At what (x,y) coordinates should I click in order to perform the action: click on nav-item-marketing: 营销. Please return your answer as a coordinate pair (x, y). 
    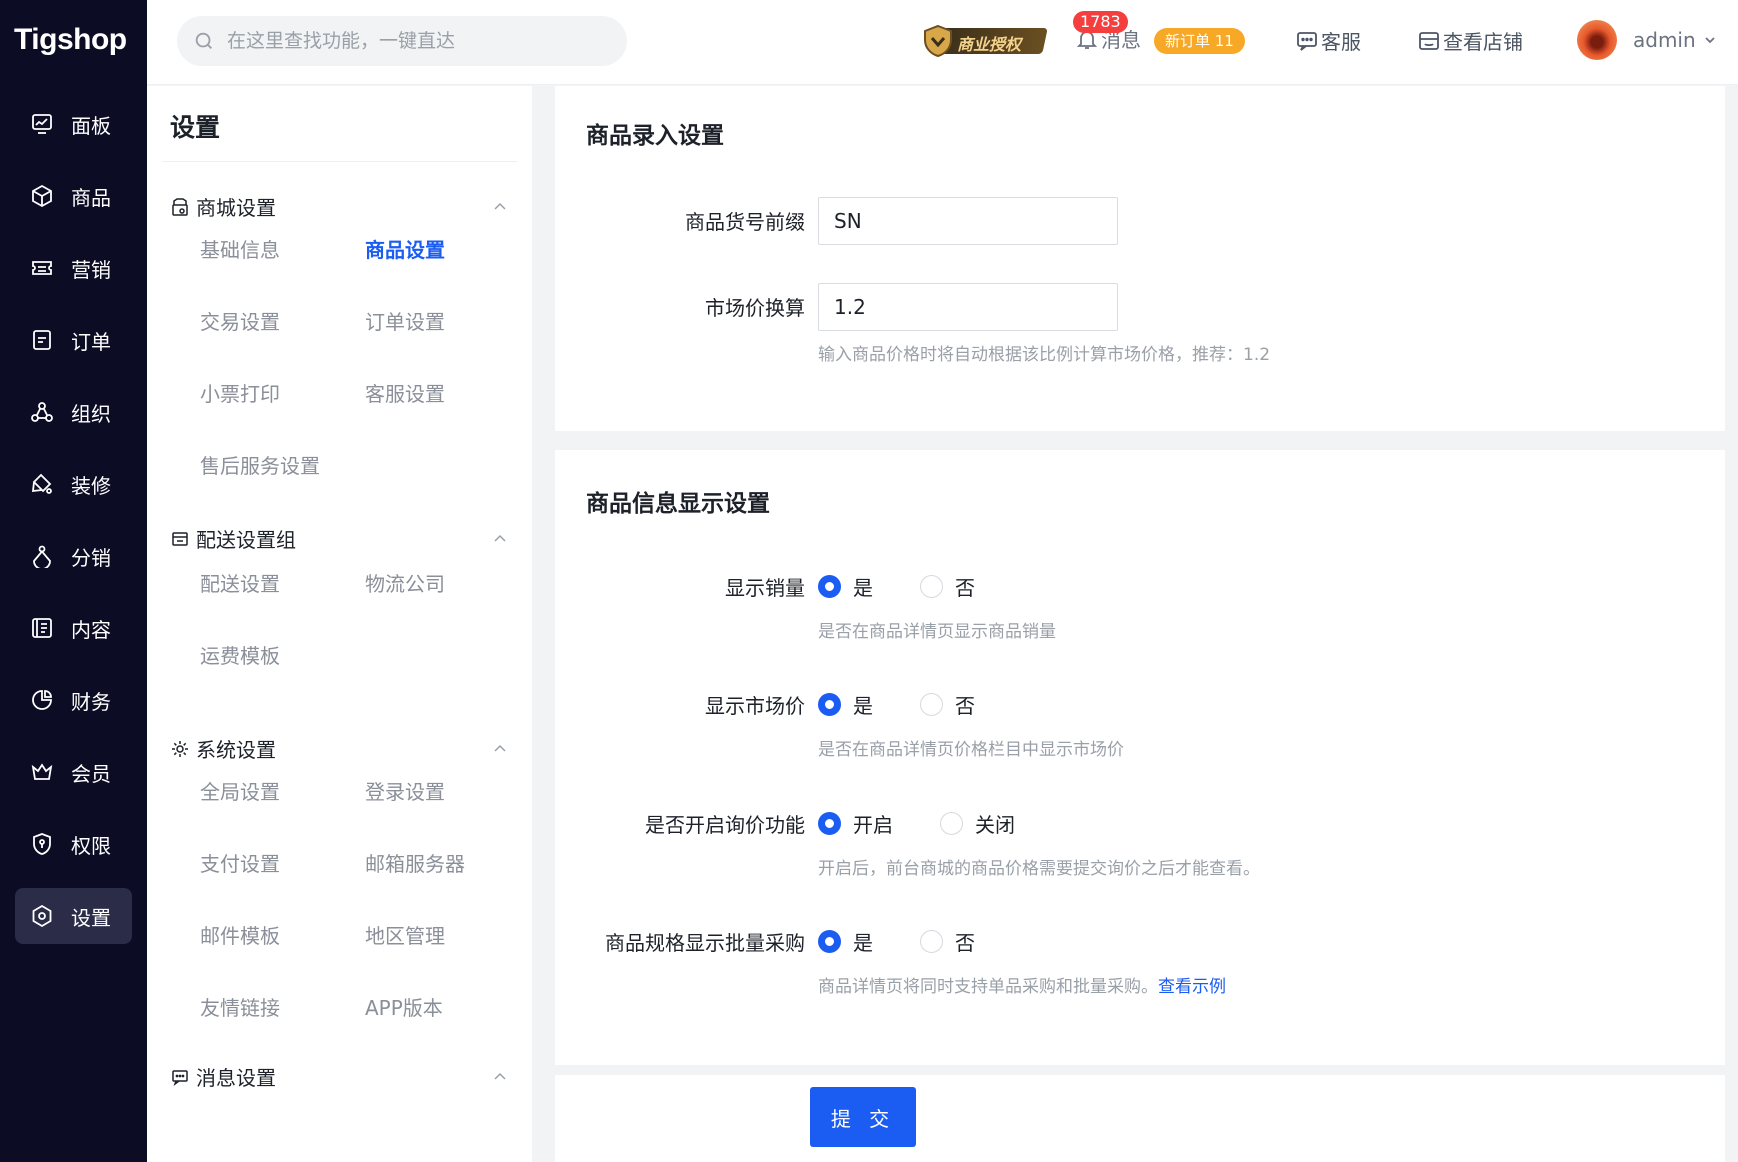
    Looking at the image, I should click on (73, 268).